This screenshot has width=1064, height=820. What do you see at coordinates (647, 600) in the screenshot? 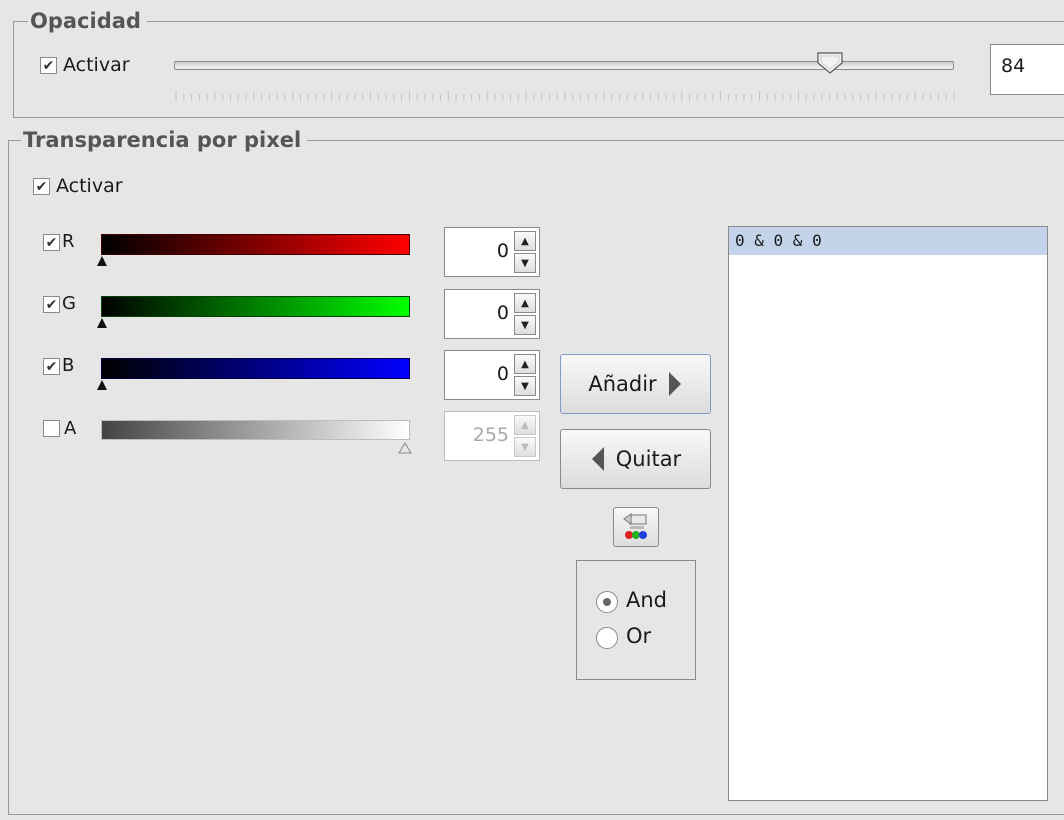
I see `and-label: And` at bounding box center [647, 600].